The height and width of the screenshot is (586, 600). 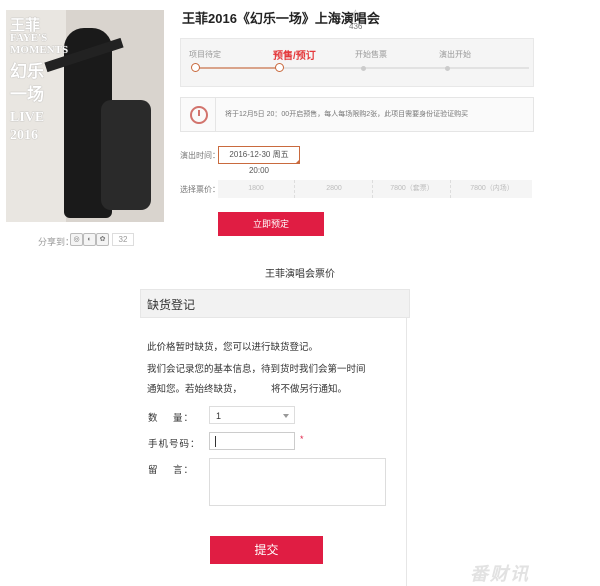 What do you see at coordinates (334, 189) in the screenshot?
I see `price-option: 2800` at bounding box center [334, 189].